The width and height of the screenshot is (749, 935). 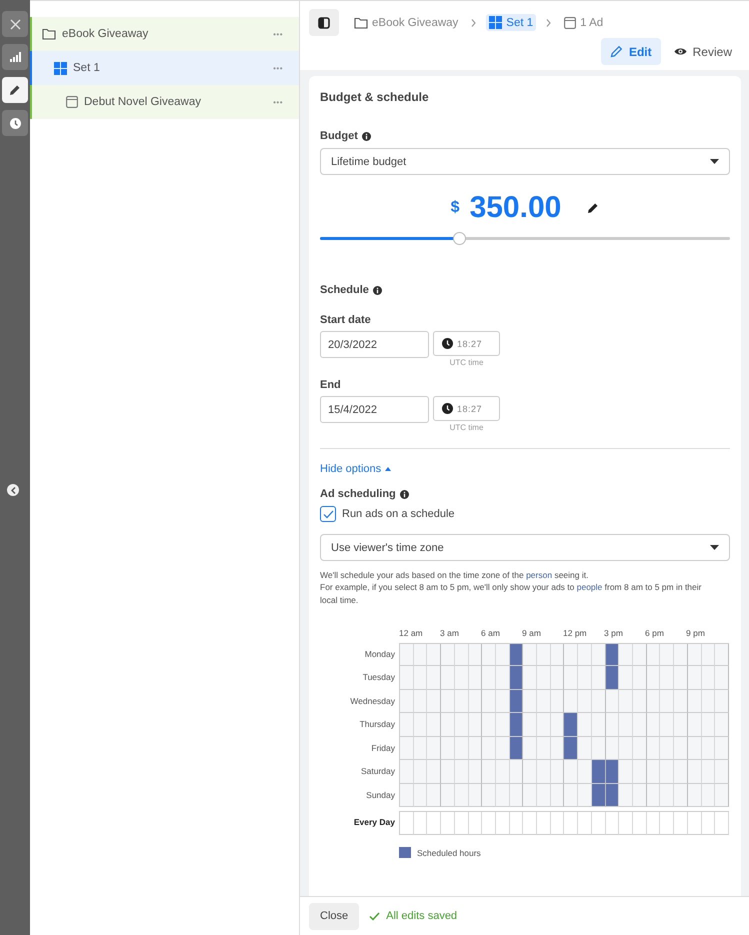 I want to click on tree-item: eBook Giveaway •••, so click(x=164, y=34).